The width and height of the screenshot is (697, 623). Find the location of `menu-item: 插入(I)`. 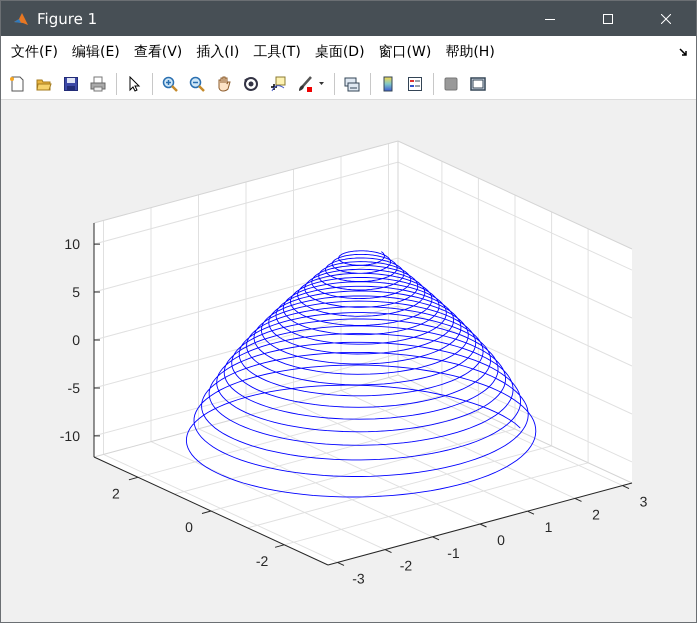

menu-item: 插入(I) is located at coordinates (217, 52).